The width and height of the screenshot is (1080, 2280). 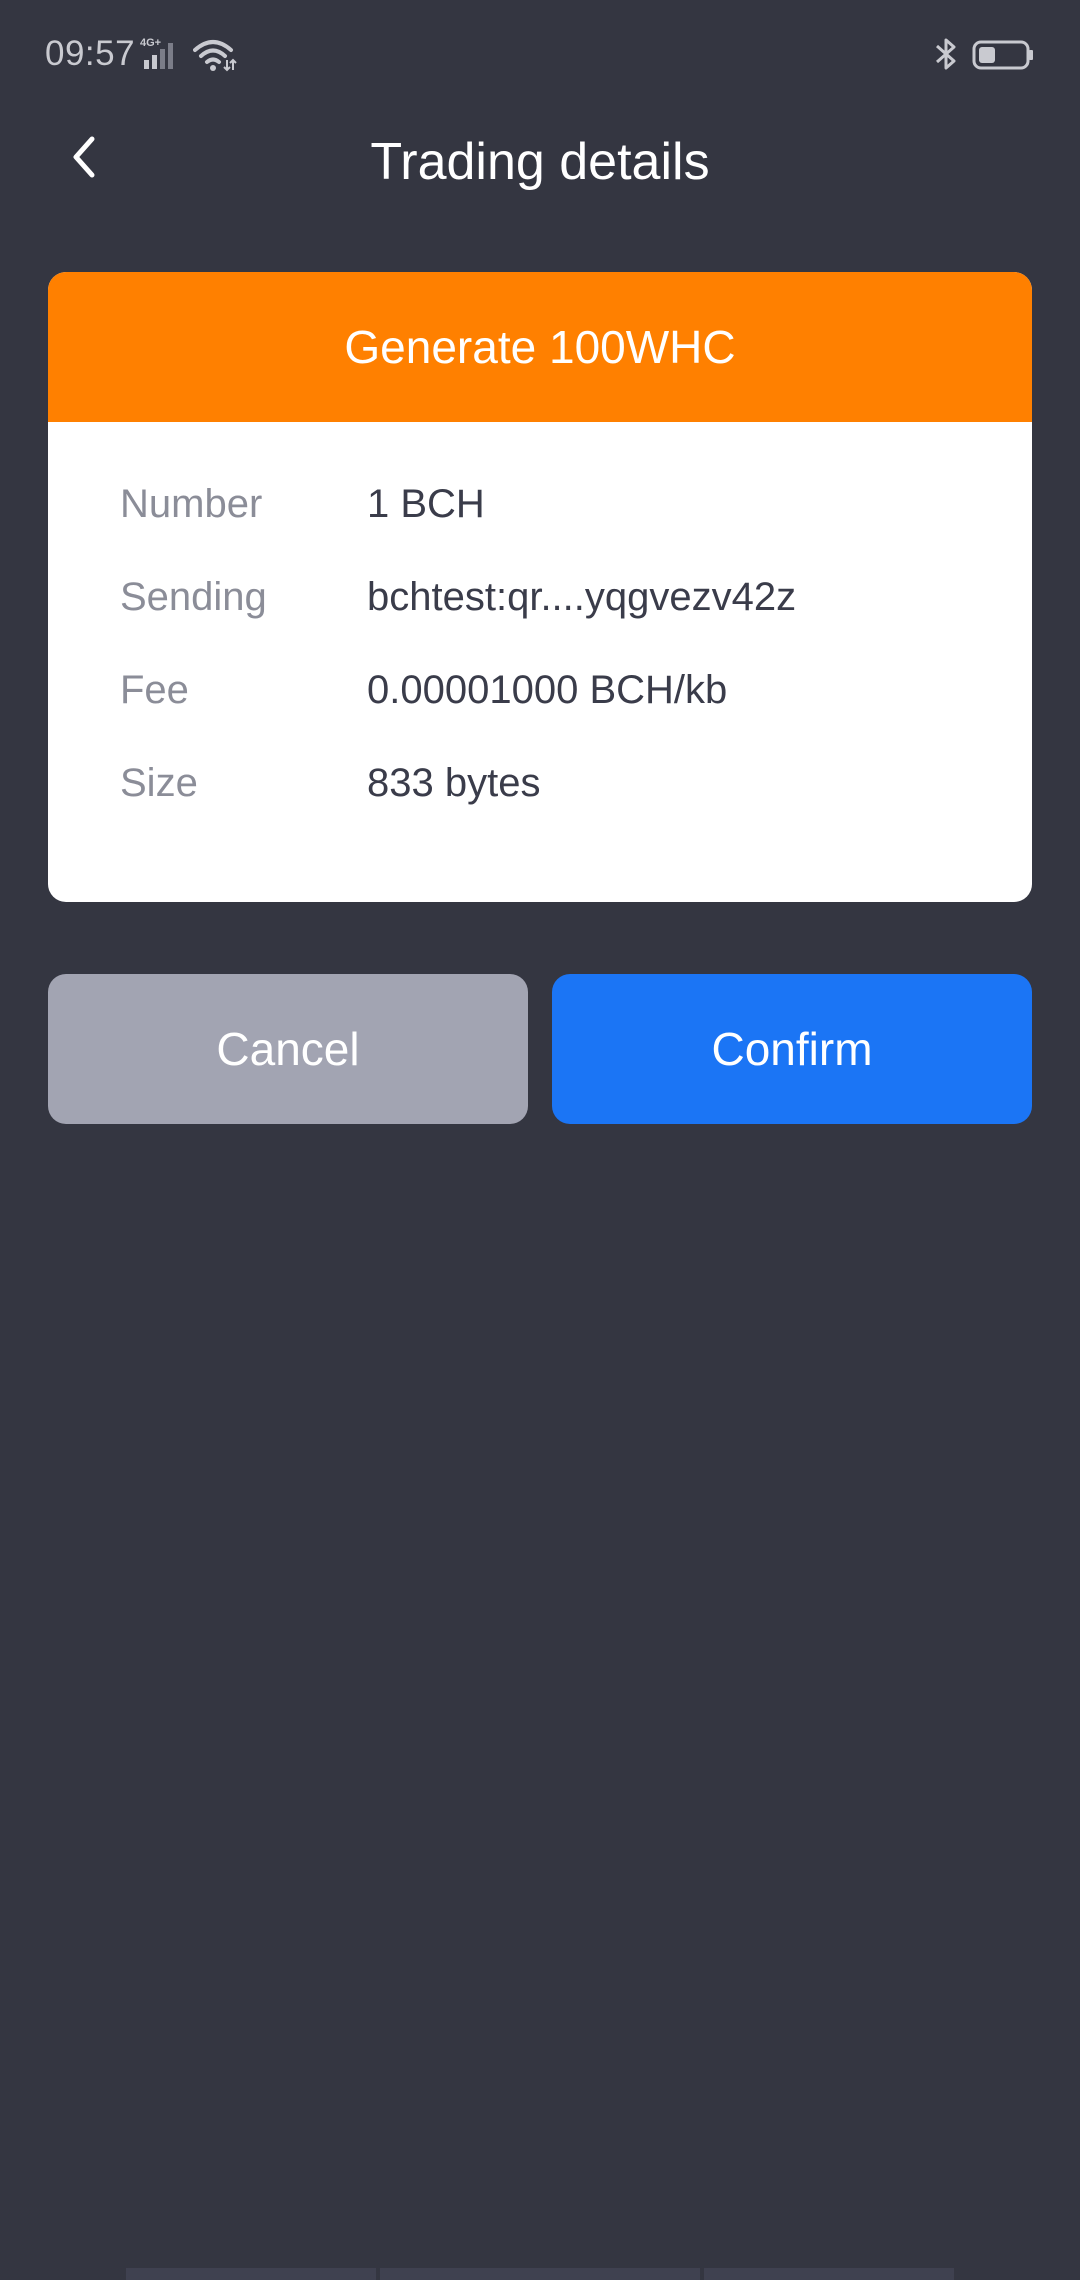 I want to click on detail-row-size: Size 833 bytes, so click(x=540, y=799).